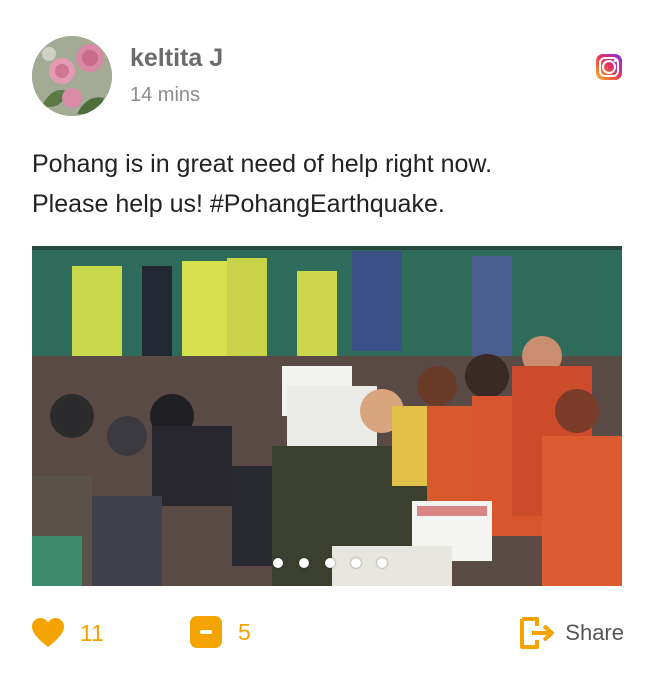 Image resolution: width=656 pixels, height=686 pixels. What do you see at coordinates (609, 67) in the screenshot?
I see `instagram-icon` at bounding box center [609, 67].